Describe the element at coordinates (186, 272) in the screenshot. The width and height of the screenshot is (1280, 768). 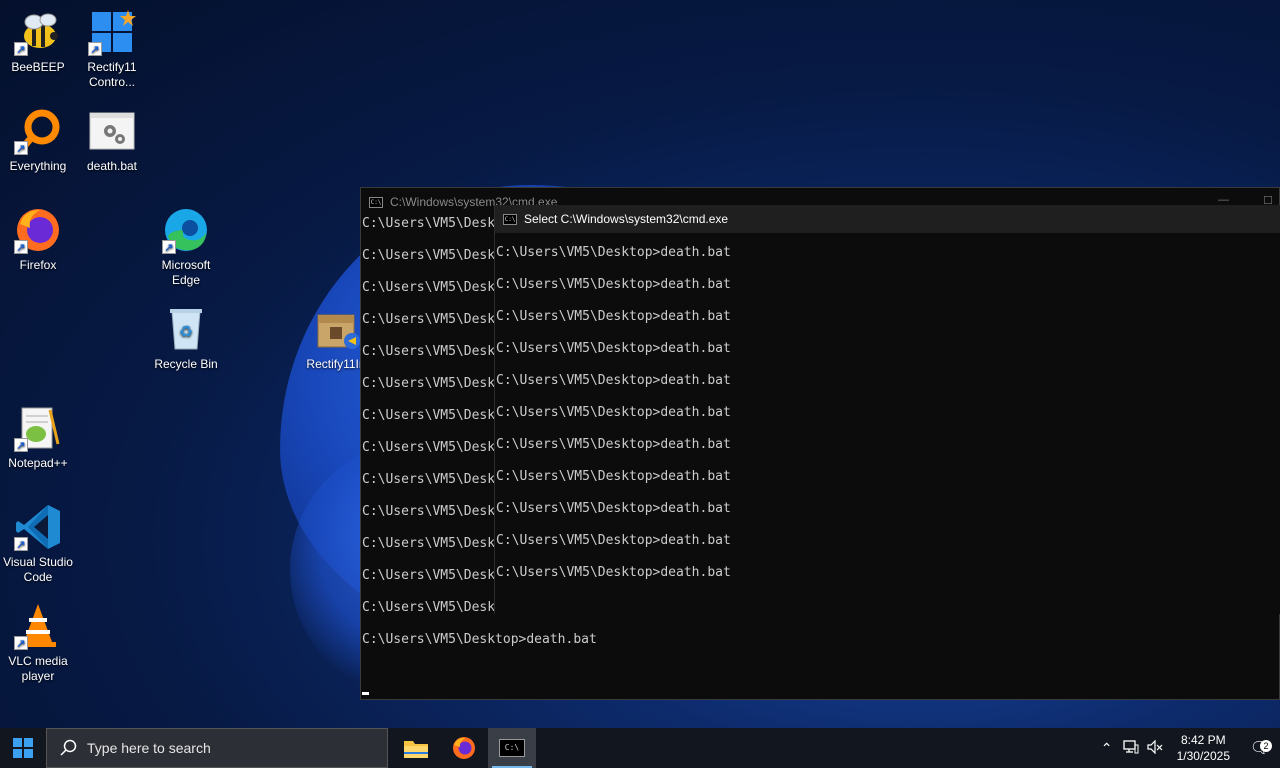
I see `desktop-icon-label: Microsoft Edge` at that location.